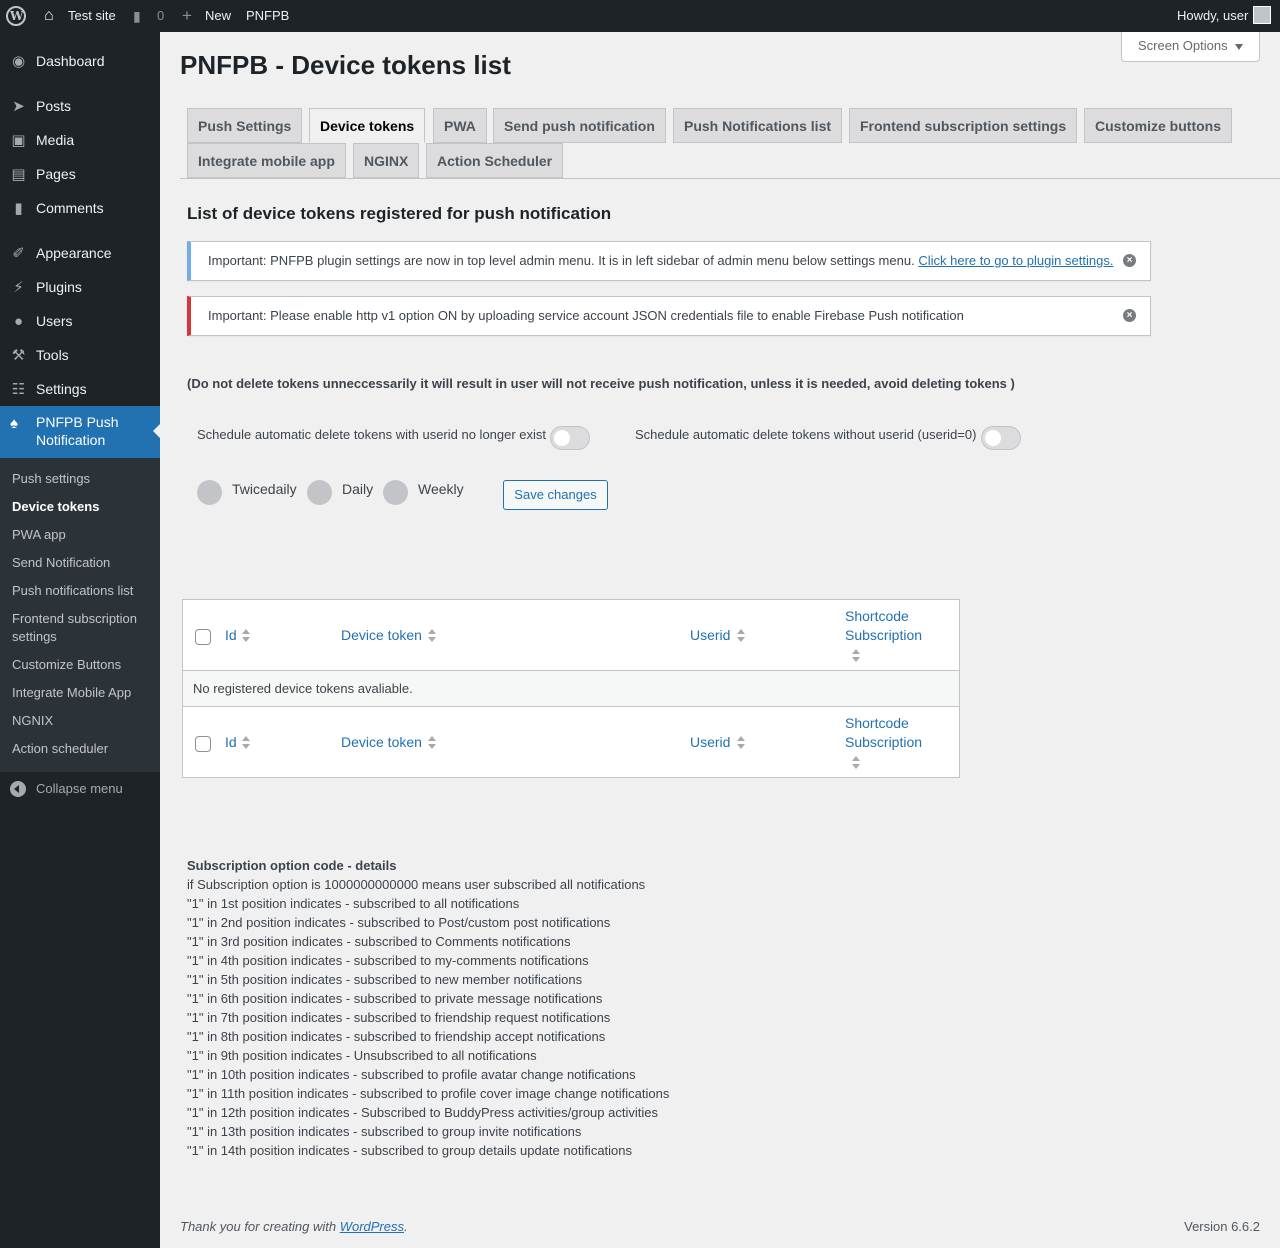 This screenshot has height=1248, width=1280. I want to click on sidebar-item-label: Comments, so click(70, 208).